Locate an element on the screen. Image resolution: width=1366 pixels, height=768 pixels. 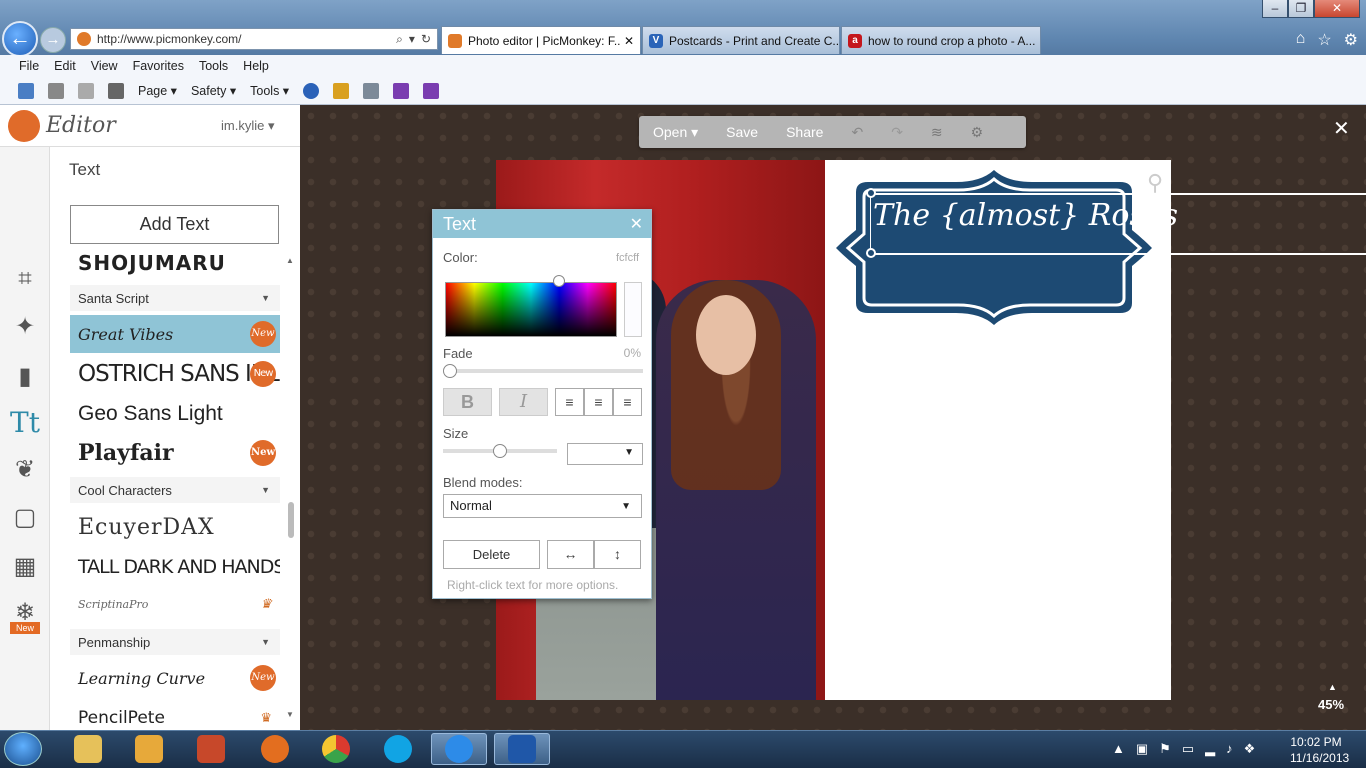
align-center-button: ≡ is located at coordinates (598, 402).